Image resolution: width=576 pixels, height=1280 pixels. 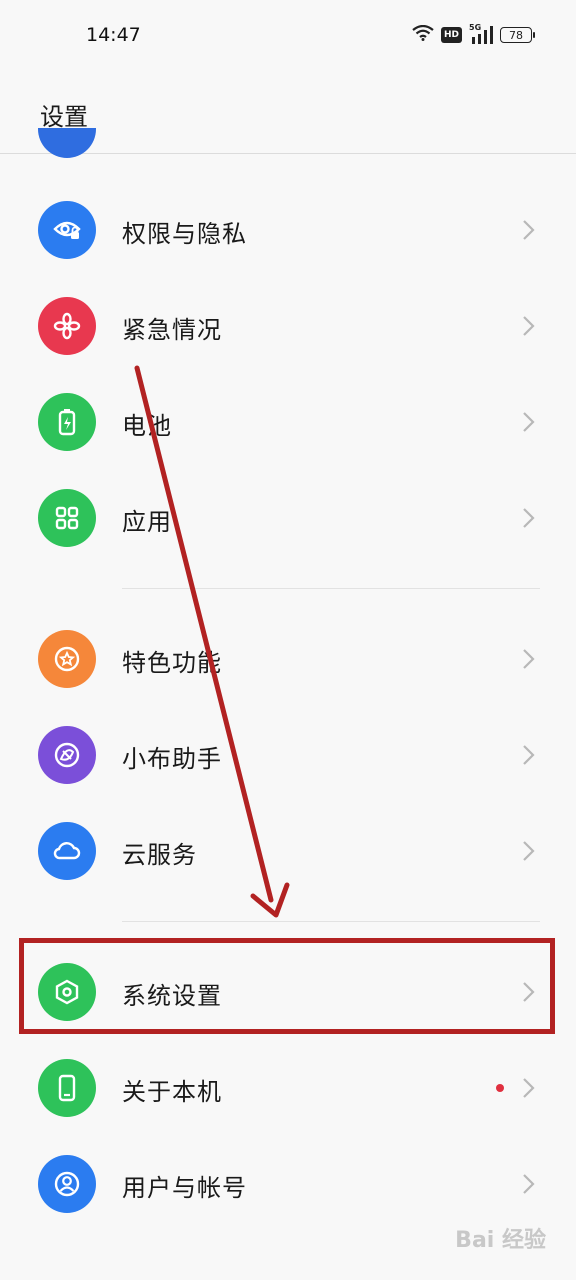 I want to click on settings-item-label: 特色功能, so click(x=172, y=663).